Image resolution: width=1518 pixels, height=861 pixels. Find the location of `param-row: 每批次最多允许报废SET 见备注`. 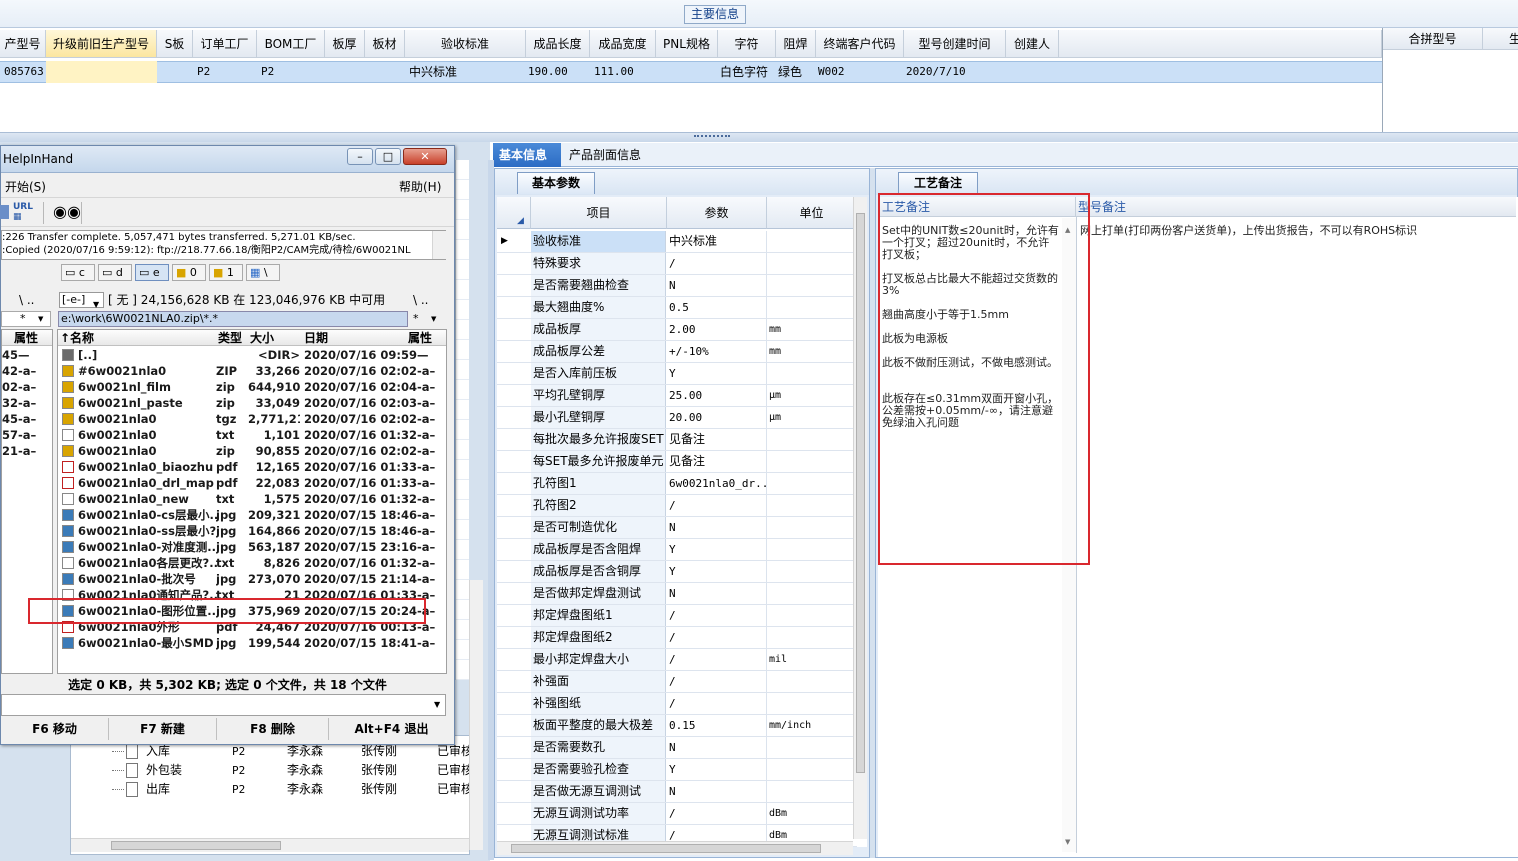

param-row: 每批次最多允许报废SET 见备注 is located at coordinates (677, 440).